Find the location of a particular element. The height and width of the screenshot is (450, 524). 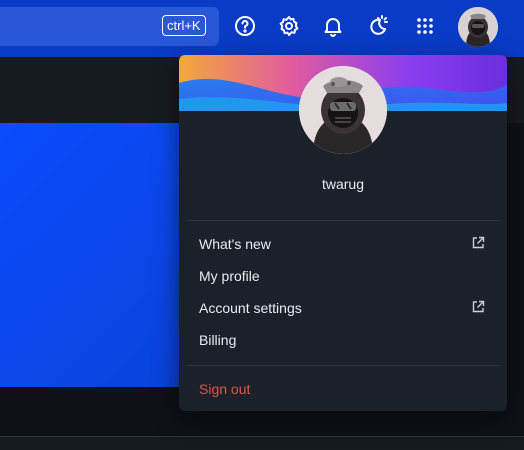

profile-avatar is located at coordinates (343, 110).